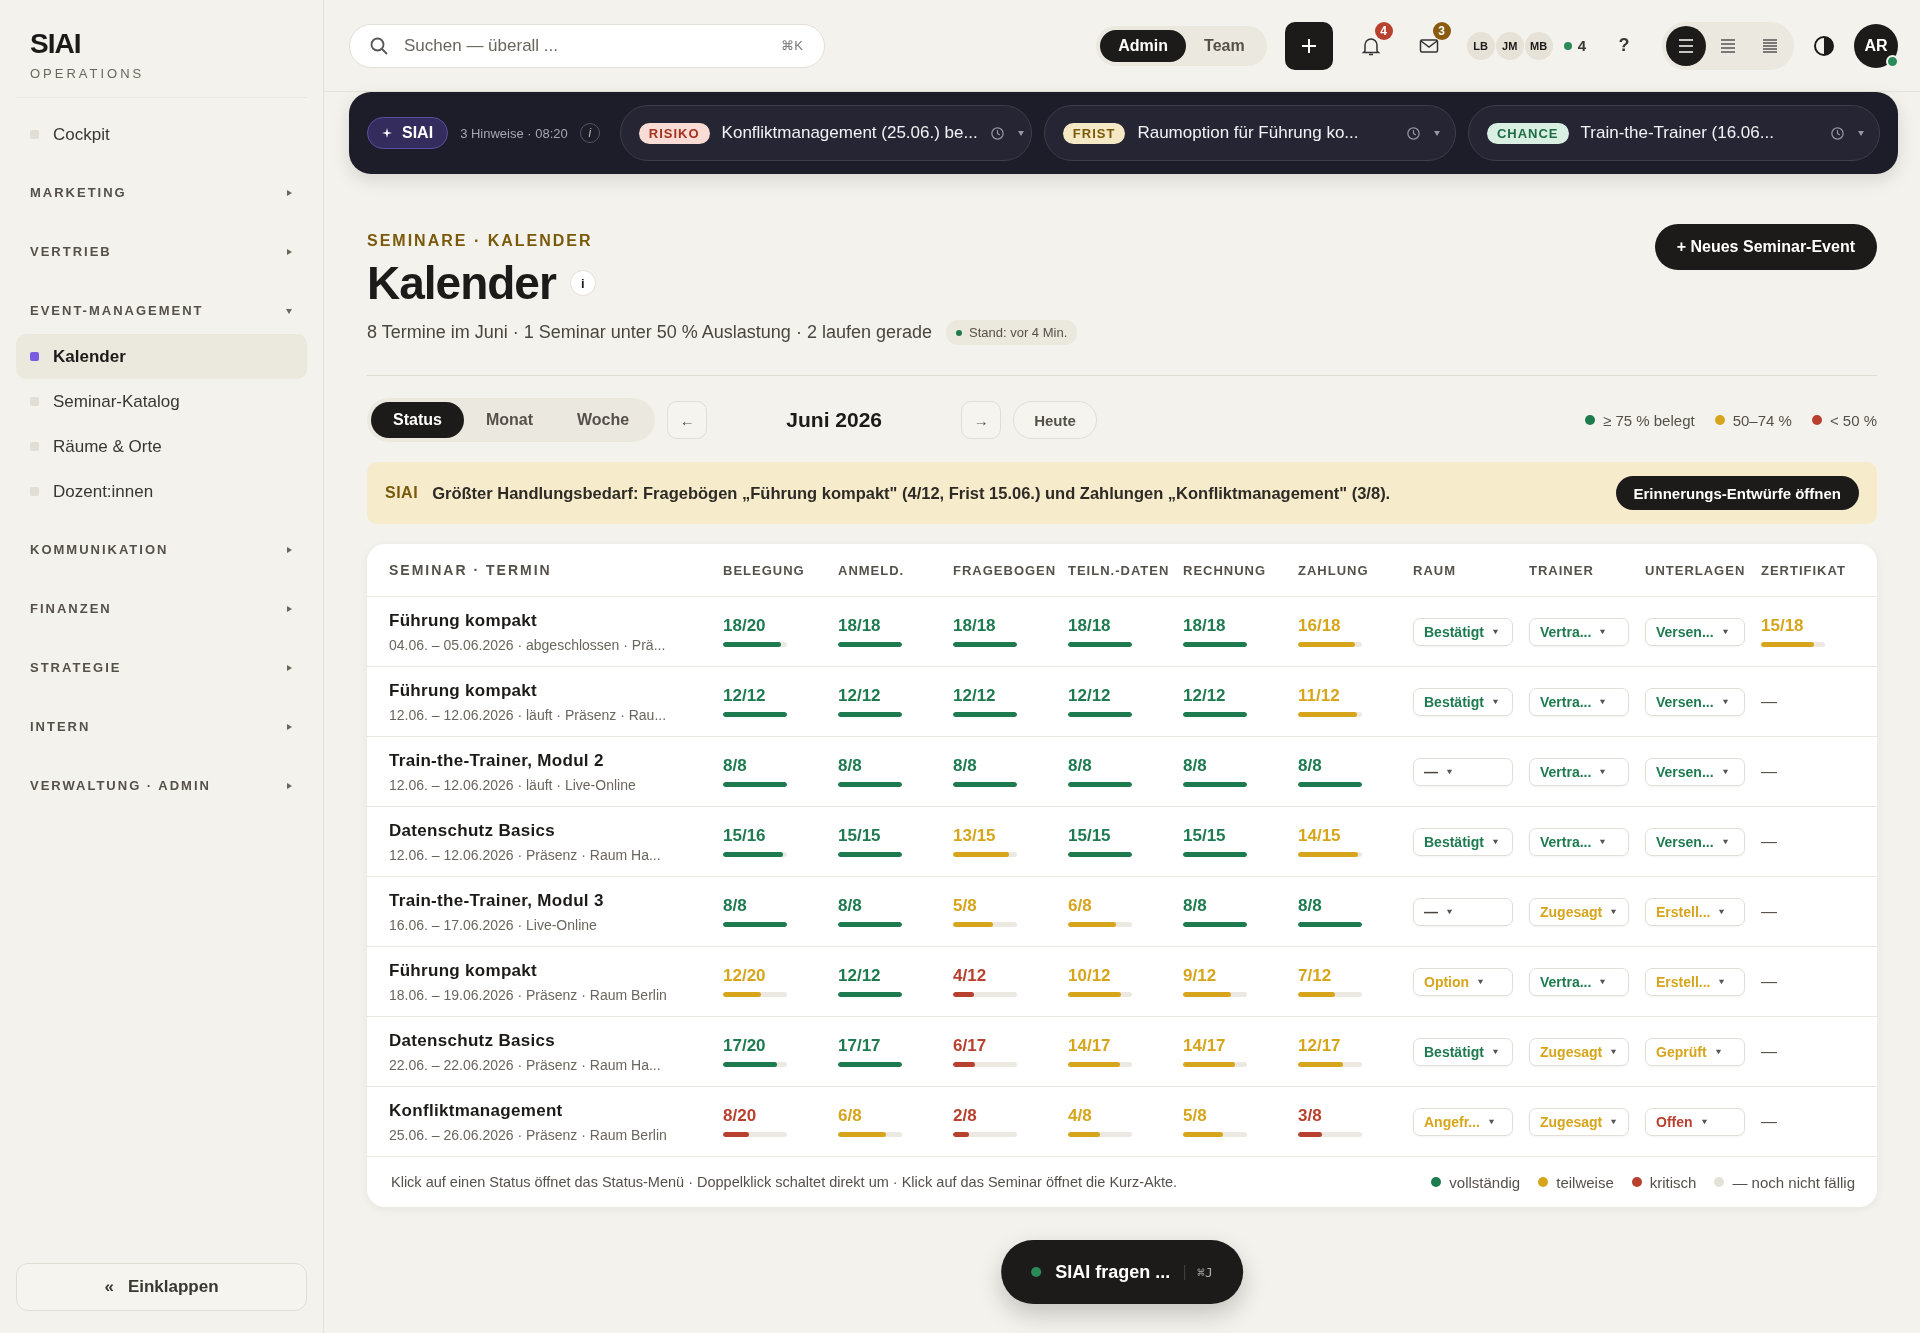 The height and width of the screenshot is (1333, 1920). What do you see at coordinates (408, 133) in the screenshot?
I see `assistant-chip: SIAI` at bounding box center [408, 133].